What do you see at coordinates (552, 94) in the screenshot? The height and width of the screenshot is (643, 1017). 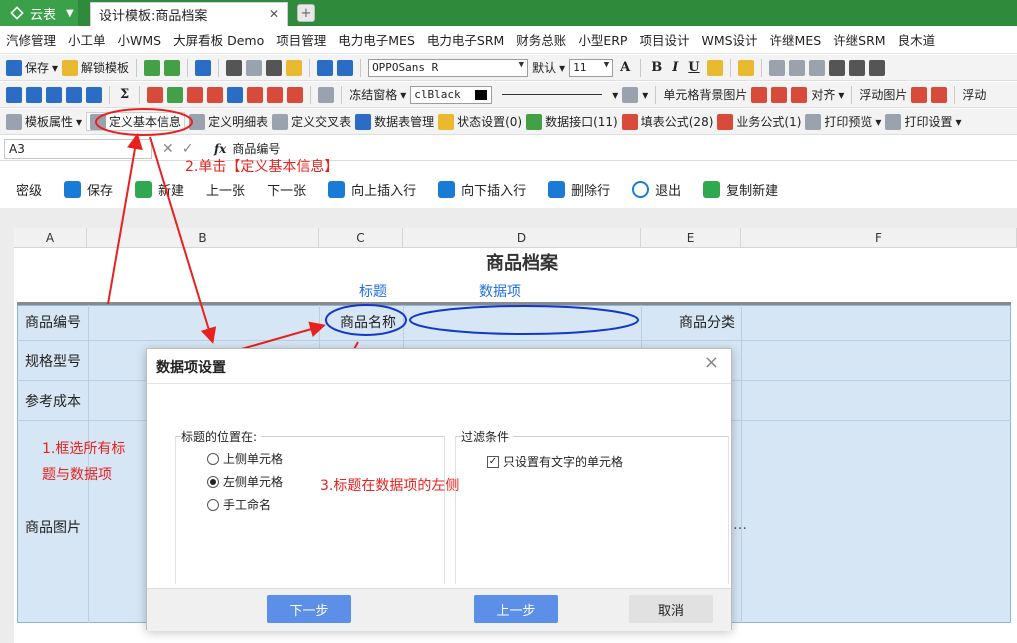 I see `line-style-select` at bounding box center [552, 94].